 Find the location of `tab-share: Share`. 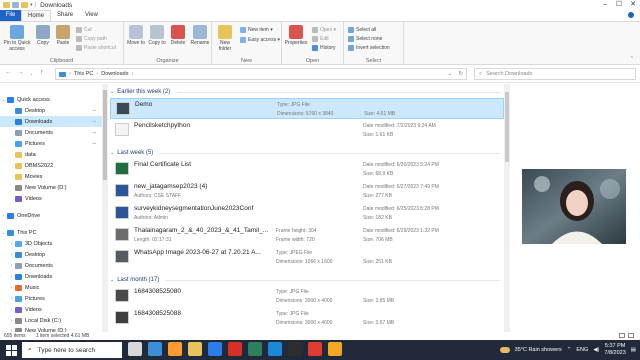

tab-share: Share is located at coordinates (65, 15).